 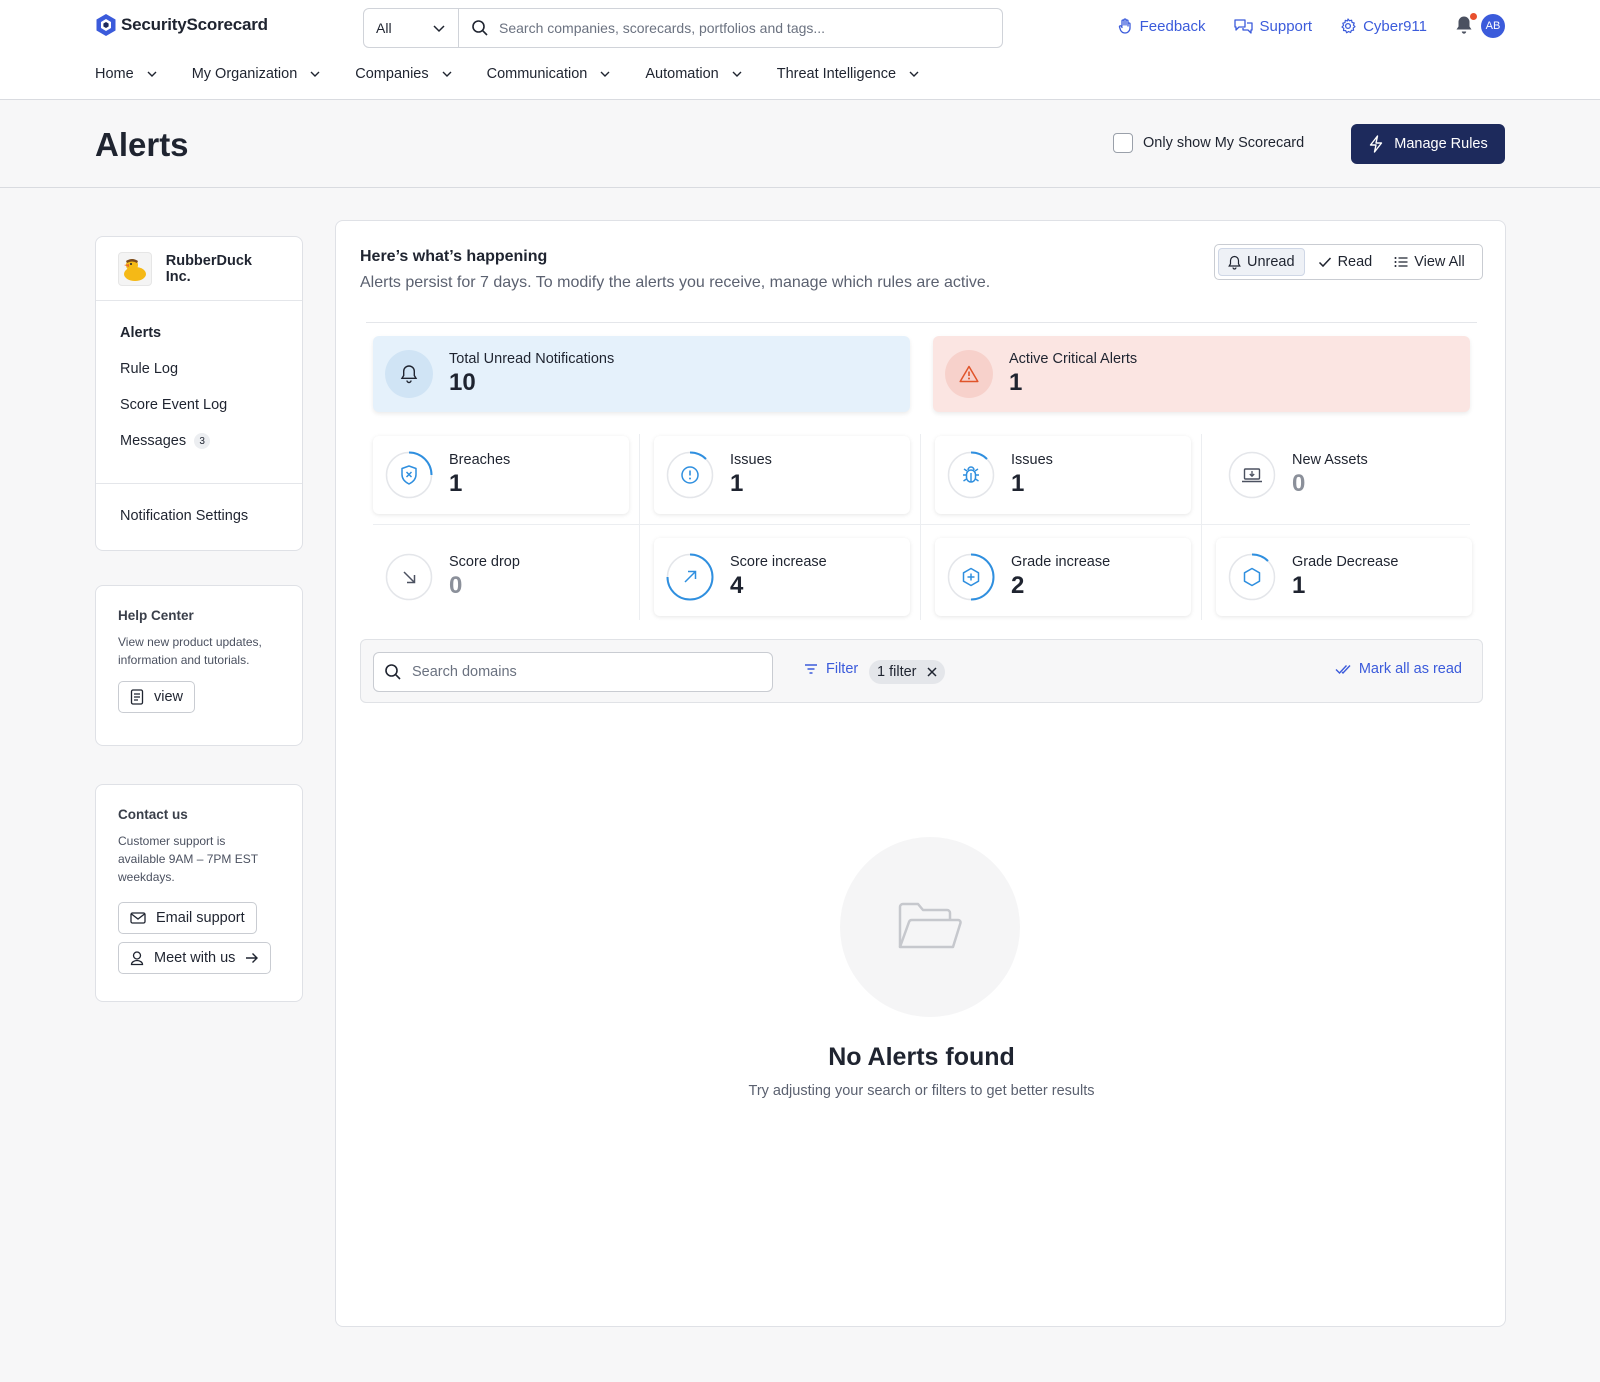 What do you see at coordinates (156, 615) in the screenshot?
I see `help-center-title: Help Center` at bounding box center [156, 615].